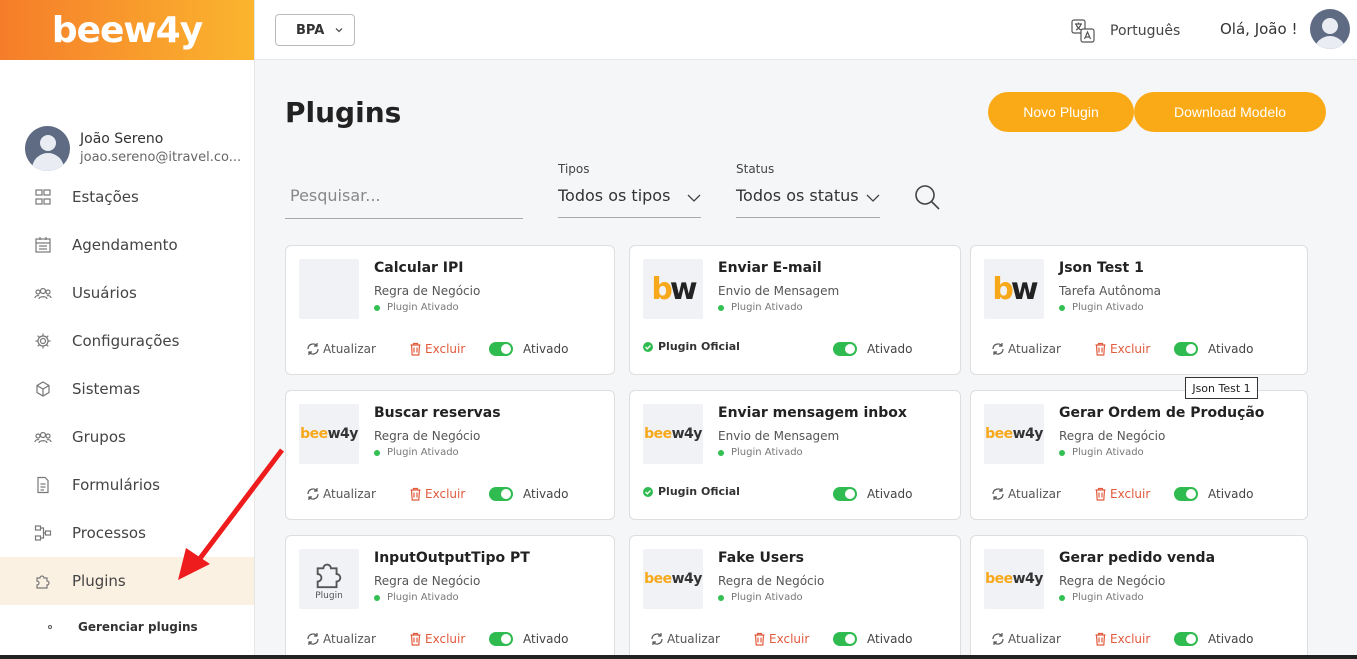  What do you see at coordinates (105, 197) in the screenshot?
I see `sidebar-item-label: Estações` at bounding box center [105, 197].